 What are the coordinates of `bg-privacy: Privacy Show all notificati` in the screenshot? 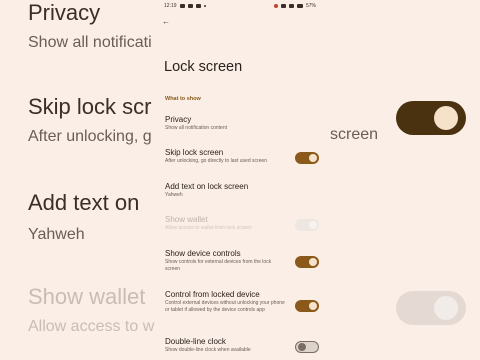 It's located at (90, 26).